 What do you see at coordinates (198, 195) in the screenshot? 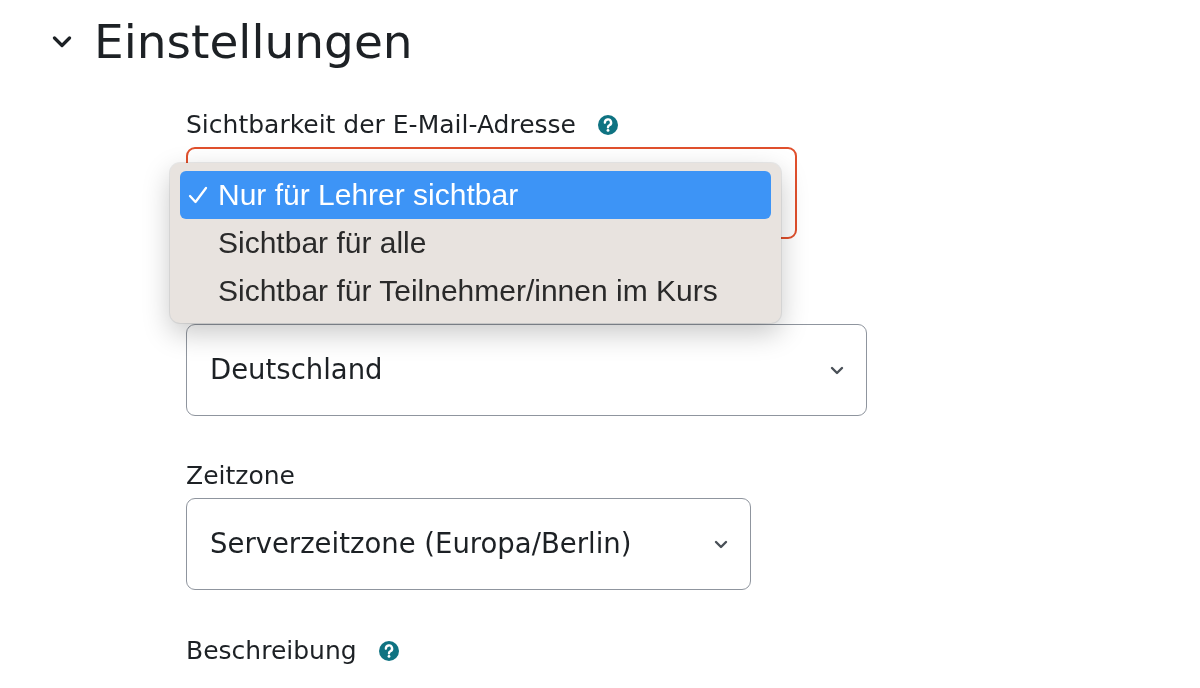
I see `checkmark-icon` at bounding box center [198, 195].